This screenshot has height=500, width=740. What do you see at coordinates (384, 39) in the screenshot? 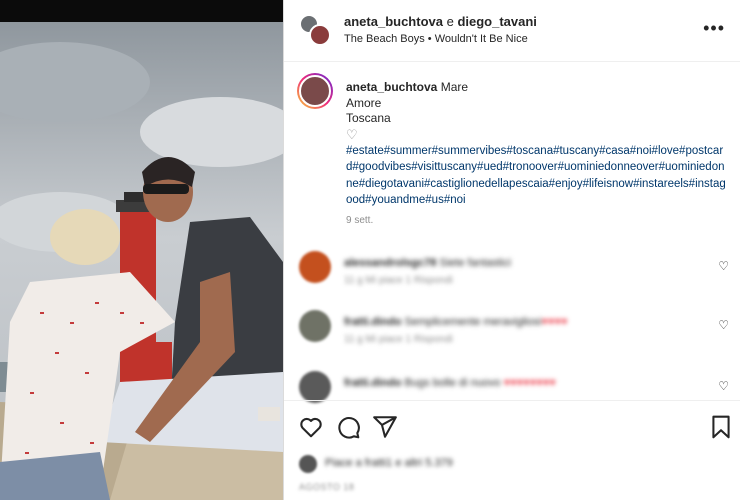
I see `audio-artist: The Beach Boys` at bounding box center [384, 39].